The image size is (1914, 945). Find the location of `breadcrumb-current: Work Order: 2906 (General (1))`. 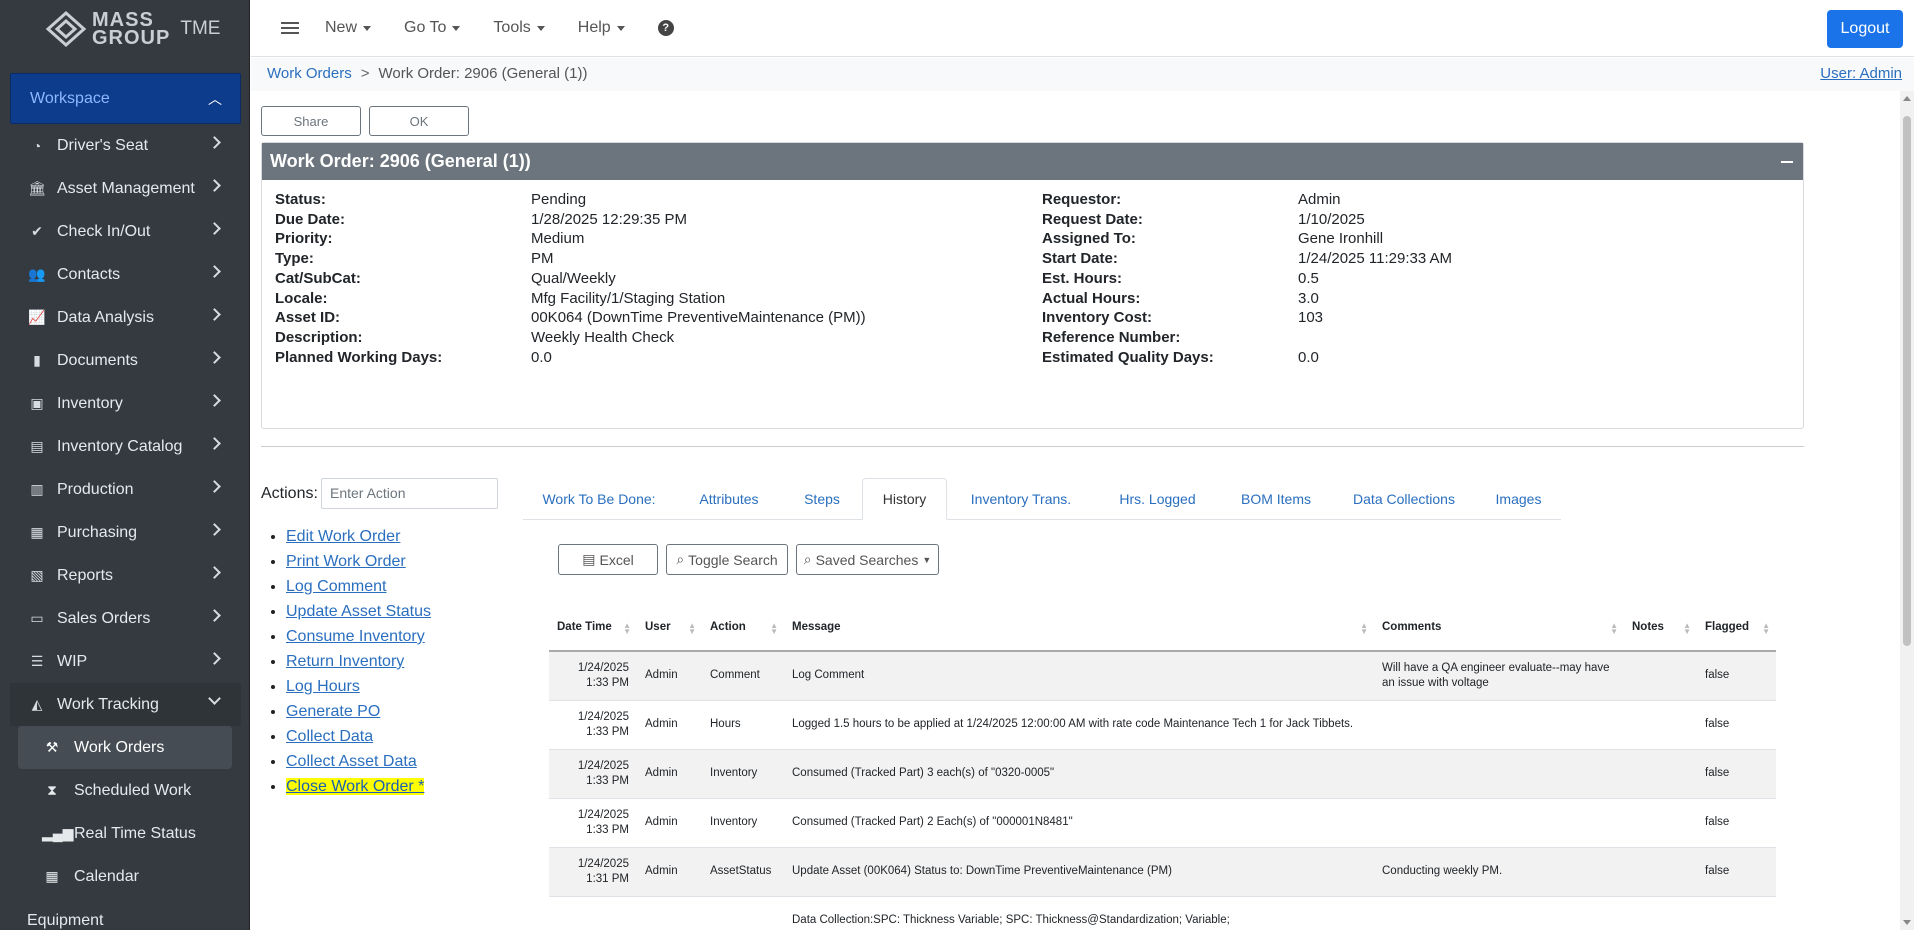

breadcrumb-current: Work Order: 2906 (General (1)) is located at coordinates (483, 73).